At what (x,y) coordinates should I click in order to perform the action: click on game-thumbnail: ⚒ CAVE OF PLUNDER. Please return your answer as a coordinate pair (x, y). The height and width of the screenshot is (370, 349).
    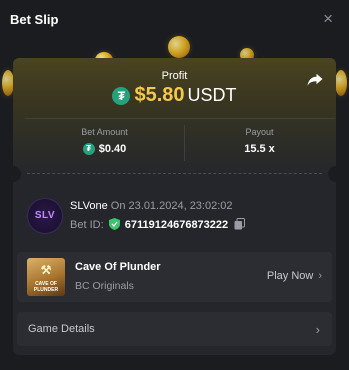
    Looking at the image, I should click on (46, 277).